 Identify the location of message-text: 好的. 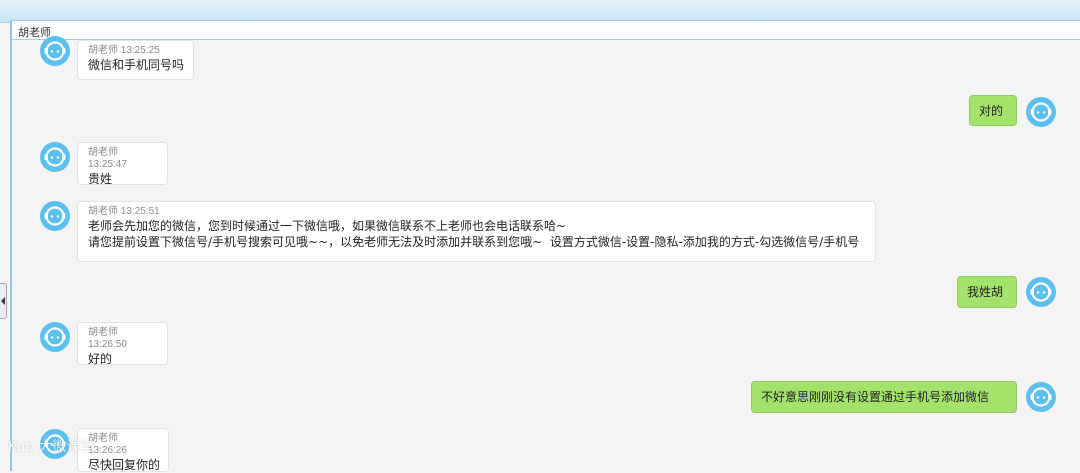
(100, 359).